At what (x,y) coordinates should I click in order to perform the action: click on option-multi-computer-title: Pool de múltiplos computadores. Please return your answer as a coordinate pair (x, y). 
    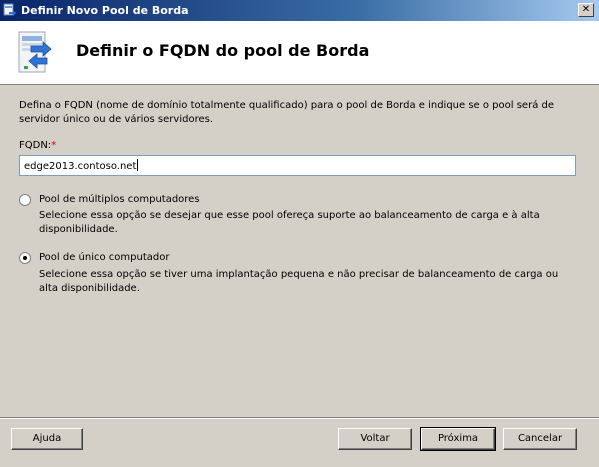
    Looking at the image, I should click on (119, 199).